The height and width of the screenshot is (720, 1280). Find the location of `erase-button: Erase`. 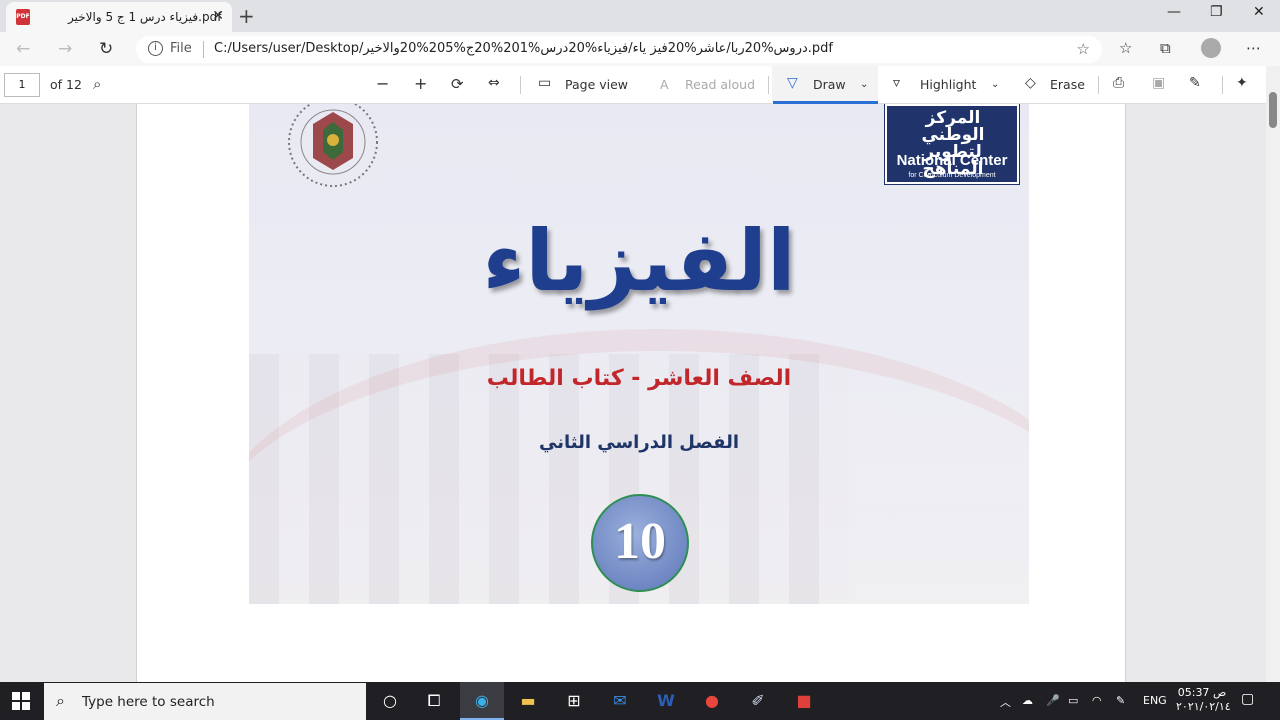

erase-button: Erase is located at coordinates (1067, 84).